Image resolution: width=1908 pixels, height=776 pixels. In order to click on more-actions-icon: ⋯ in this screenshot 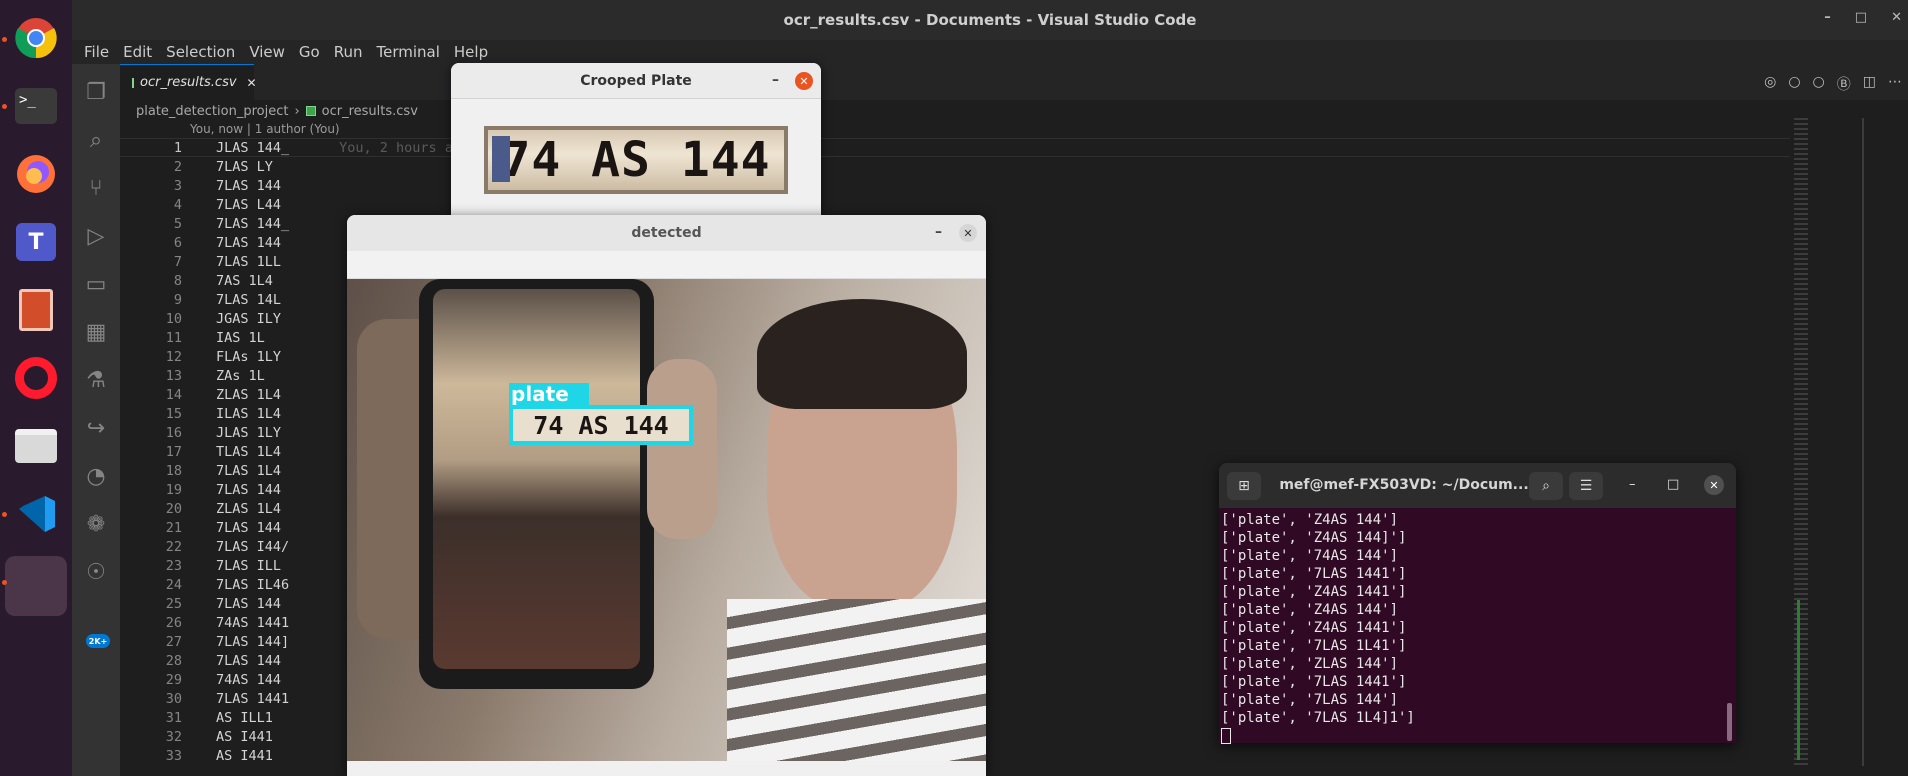, I will do `click(1895, 84)`.